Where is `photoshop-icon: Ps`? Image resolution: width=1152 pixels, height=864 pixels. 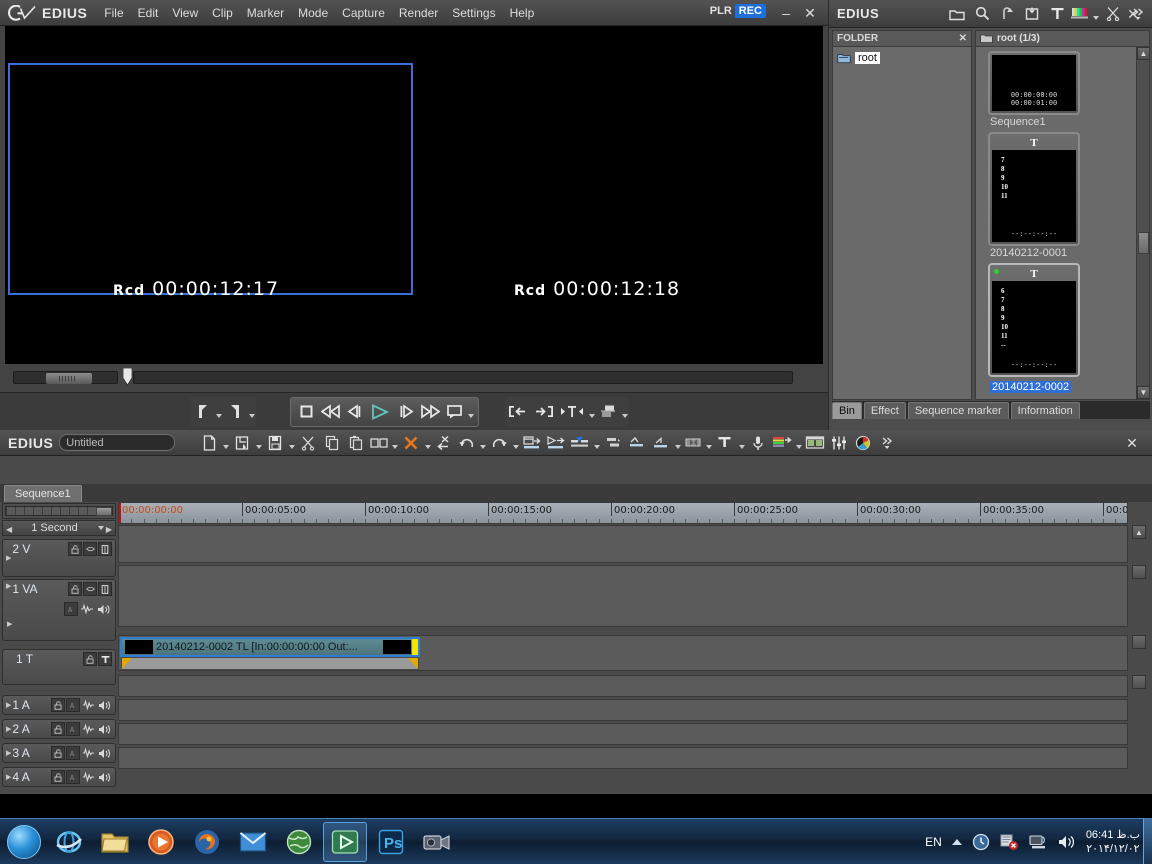
photoshop-icon: Ps is located at coordinates (391, 842).